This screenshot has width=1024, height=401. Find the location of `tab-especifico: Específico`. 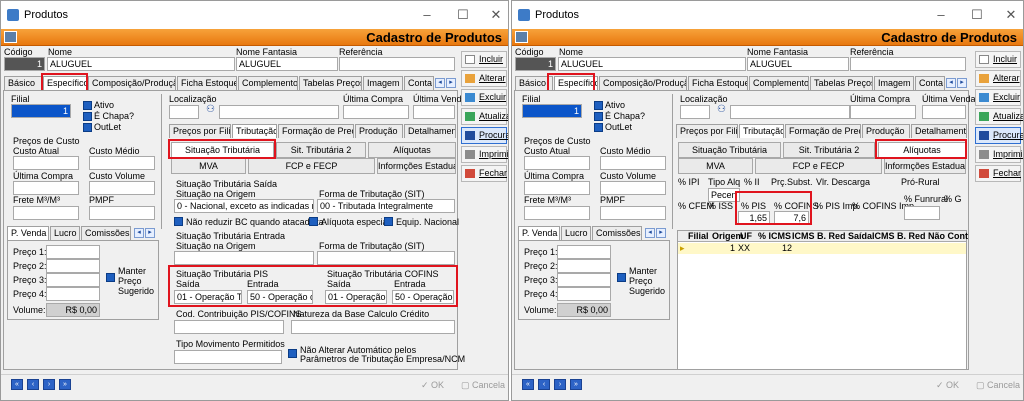

tab-especifico: Específico is located at coordinates (576, 83).